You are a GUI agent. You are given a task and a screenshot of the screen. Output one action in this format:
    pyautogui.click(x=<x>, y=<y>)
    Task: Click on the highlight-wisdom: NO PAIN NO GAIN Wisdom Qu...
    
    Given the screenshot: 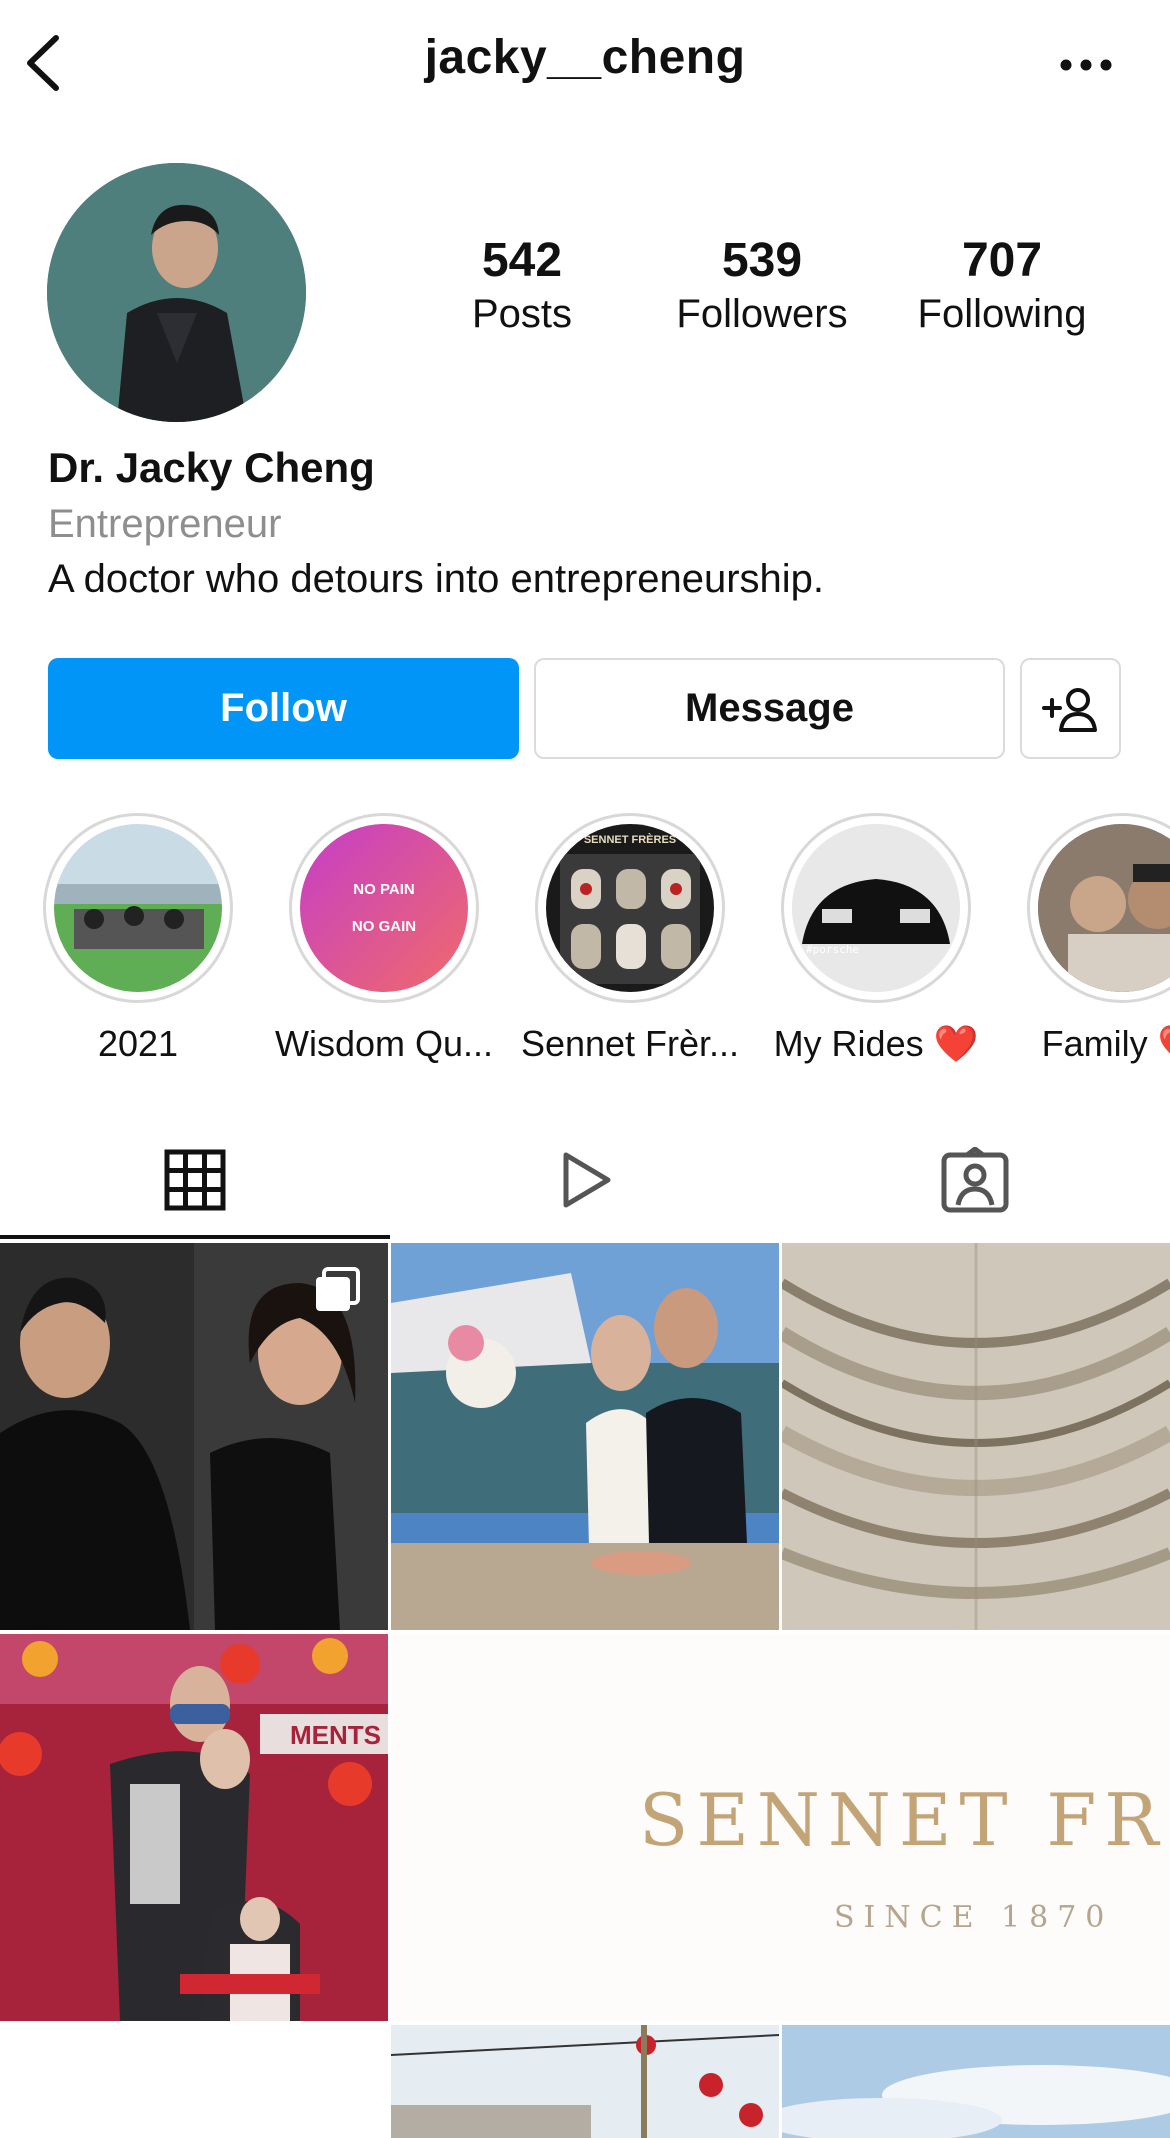 What is the action you would take?
    pyautogui.click(x=384, y=939)
    